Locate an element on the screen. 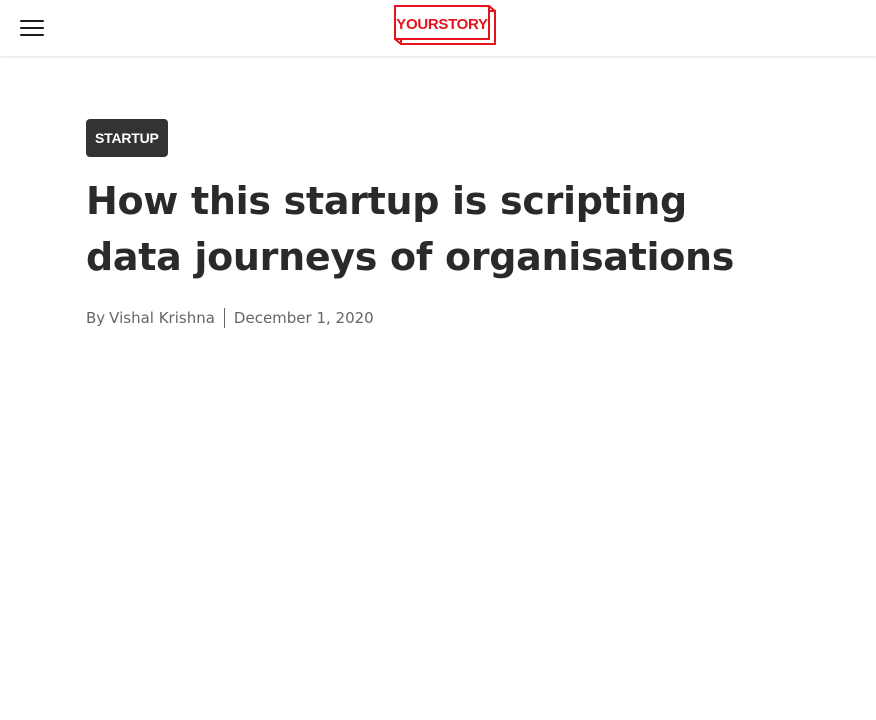  publish-date: December 1, 2020 is located at coordinates (303, 318).